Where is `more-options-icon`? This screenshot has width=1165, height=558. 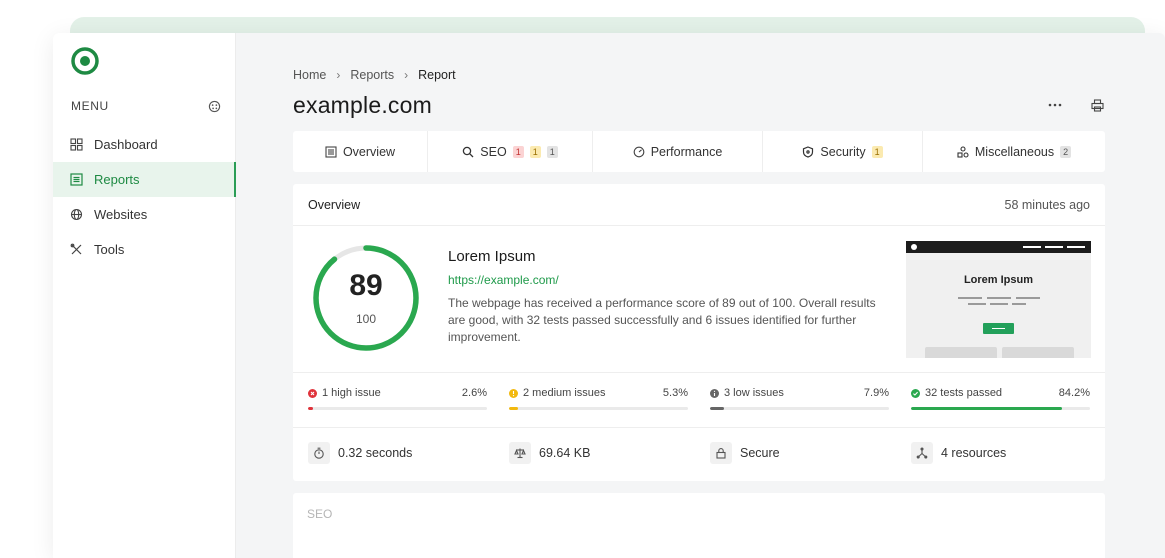
more-options-icon is located at coordinates (1055, 105).